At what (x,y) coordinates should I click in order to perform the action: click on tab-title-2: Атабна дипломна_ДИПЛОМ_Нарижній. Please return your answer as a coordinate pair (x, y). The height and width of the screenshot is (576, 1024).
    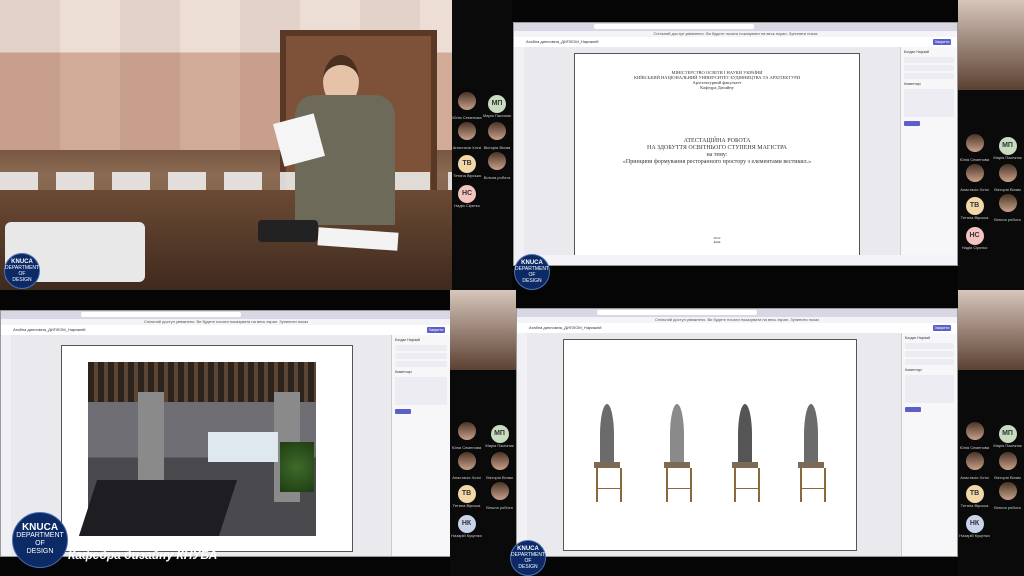
    Looking at the image, I should click on (226, 330).